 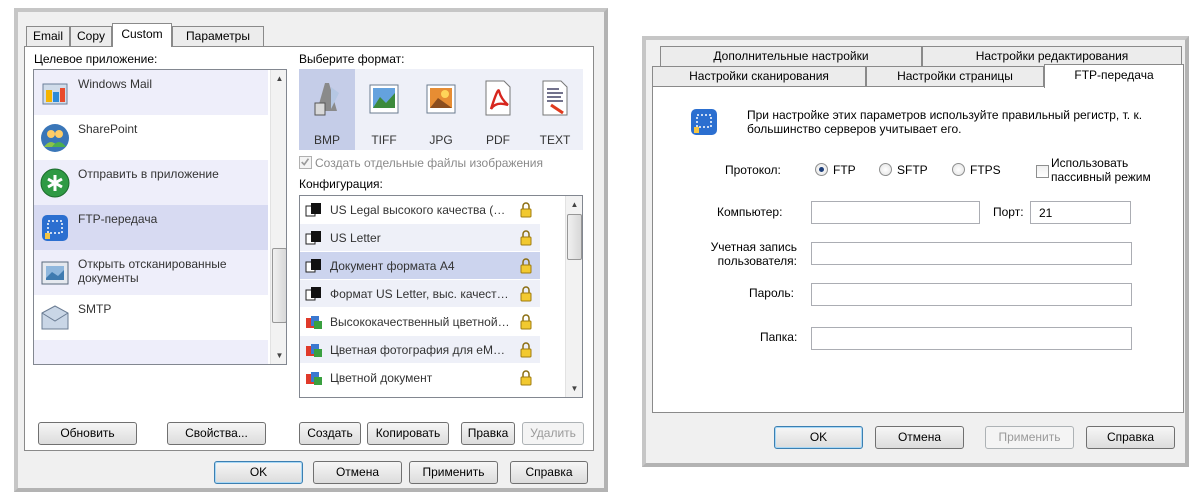 I want to click on format-text: TEXT, so click(x=555, y=109).